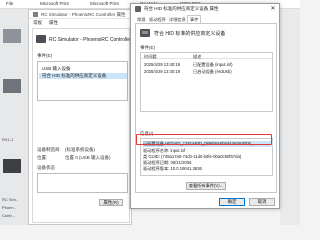 This screenshot has width=320, height=240. Describe the element at coordinates (172, 168) in the screenshot. I see `info-line: 驱动程序版本: 10.0.19041.3636` at that location.